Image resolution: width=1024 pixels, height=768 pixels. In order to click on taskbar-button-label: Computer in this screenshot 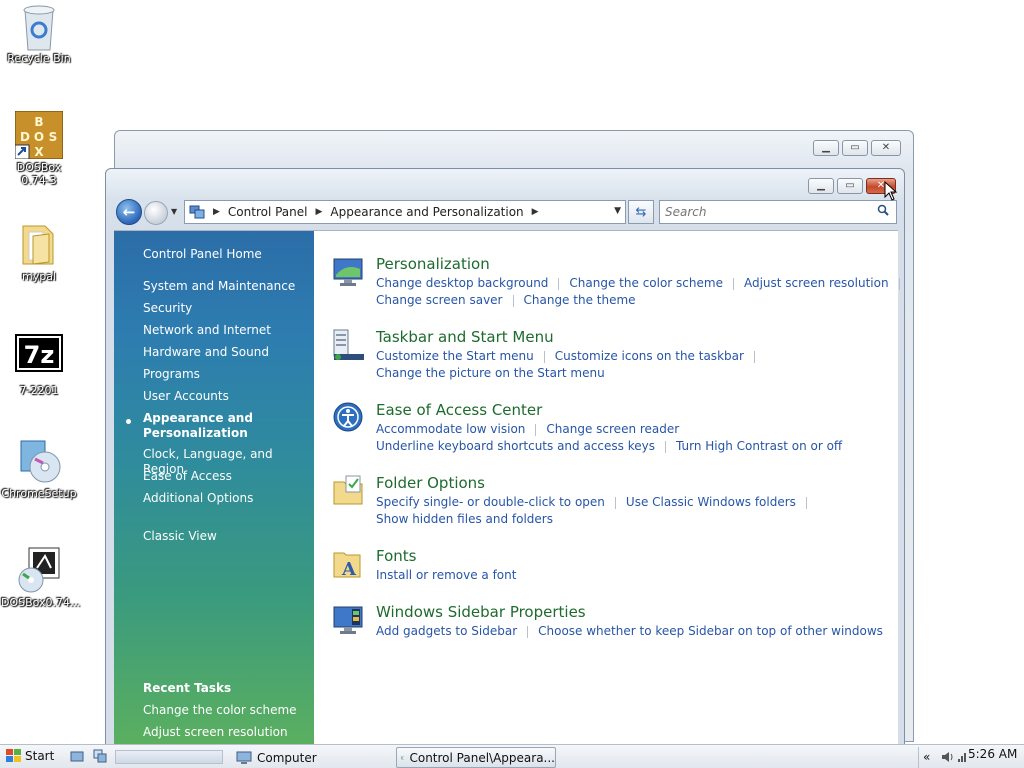, I will do `click(287, 757)`.